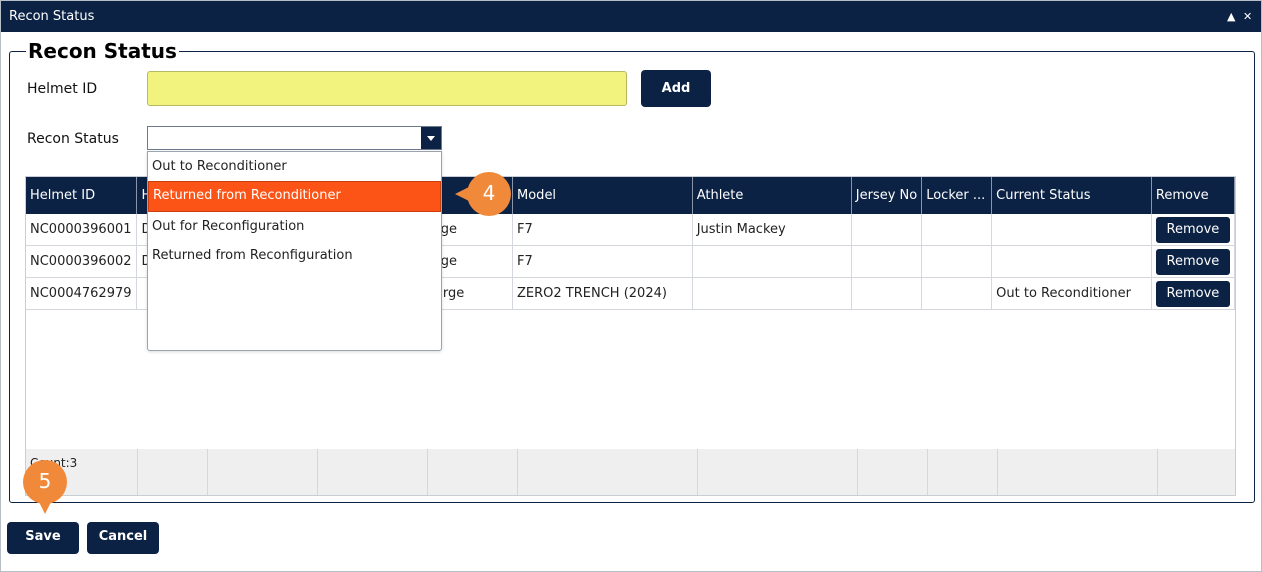 The width and height of the screenshot is (1262, 572). What do you see at coordinates (294, 166) in the screenshot?
I see `dropdown-option: Out to Reconditioner` at bounding box center [294, 166].